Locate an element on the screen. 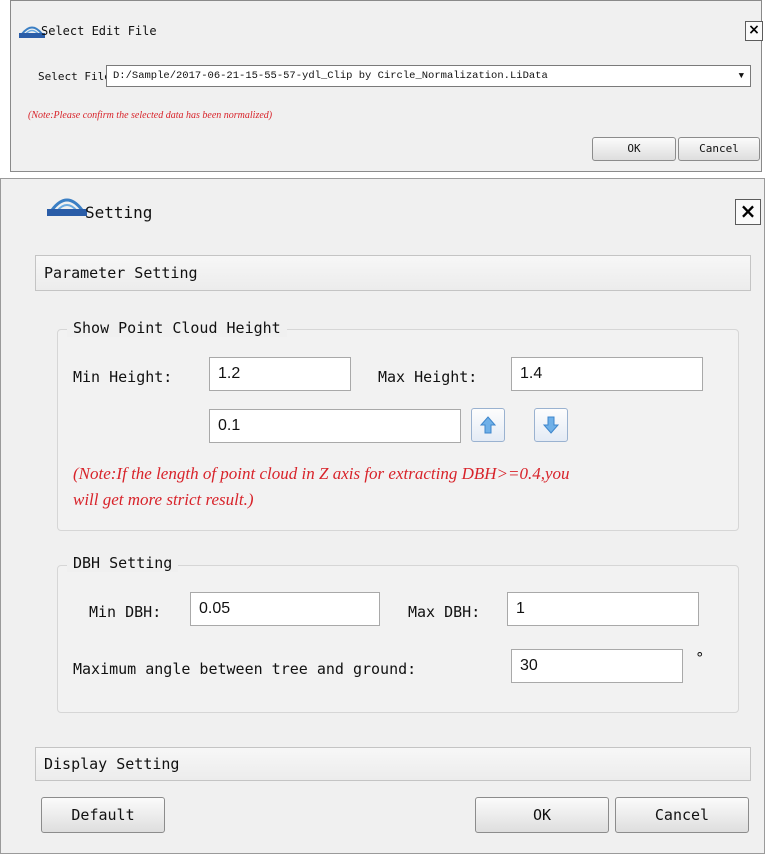 The image size is (765, 854). degree-symbol: ° is located at coordinates (700, 658).